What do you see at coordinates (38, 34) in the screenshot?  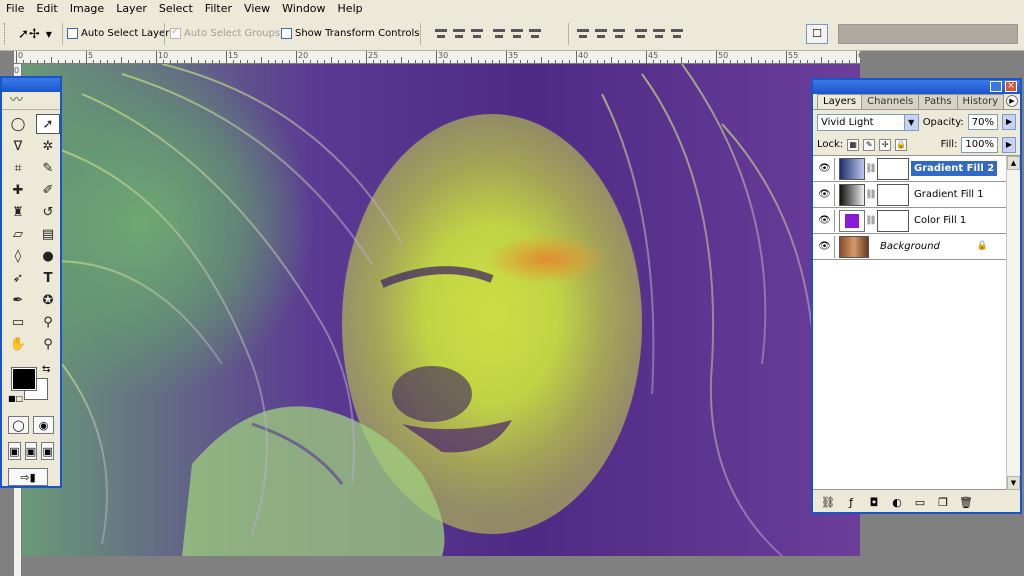 I see `tool-preset-picker: ➚✢ ▼` at bounding box center [38, 34].